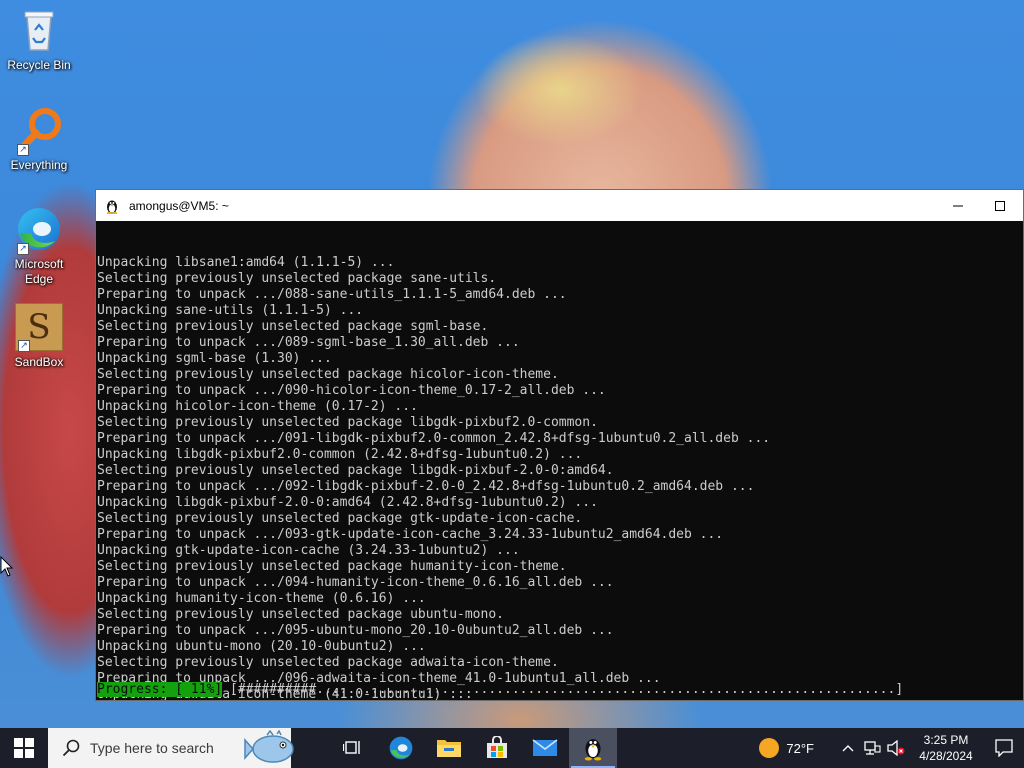 This screenshot has height=768, width=1024. What do you see at coordinates (179, 205) in the screenshot?
I see `window-title: amongus@VM5: ~` at bounding box center [179, 205].